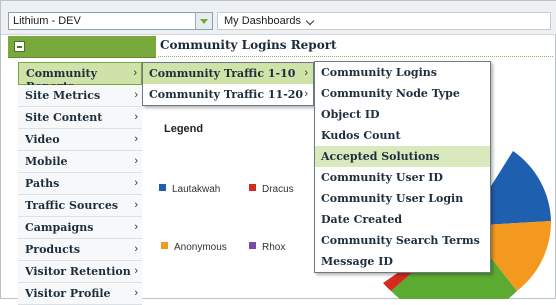 This screenshot has height=305, width=556. Describe the element at coordinates (248, 45) in the screenshot. I see `page-title: Community Logins Report` at that location.